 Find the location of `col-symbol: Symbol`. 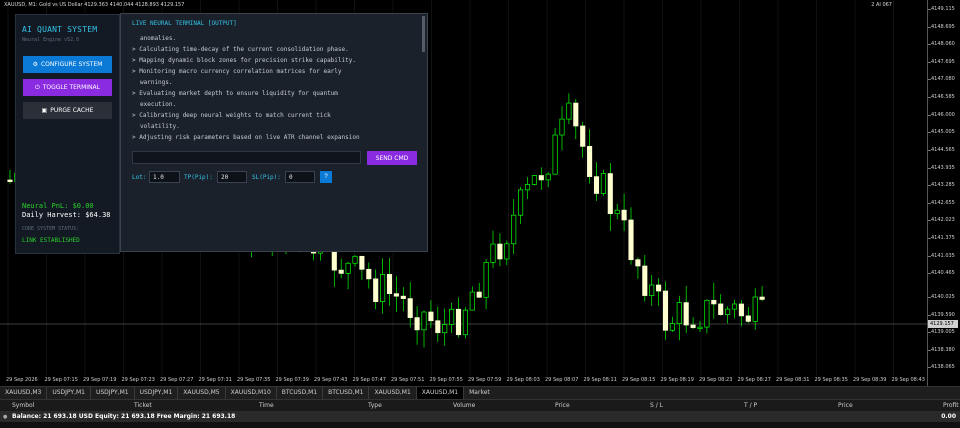

col-symbol: Symbol is located at coordinates (23, 405).